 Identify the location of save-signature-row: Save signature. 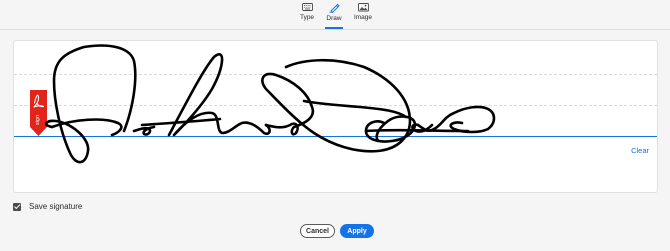
(47, 206).